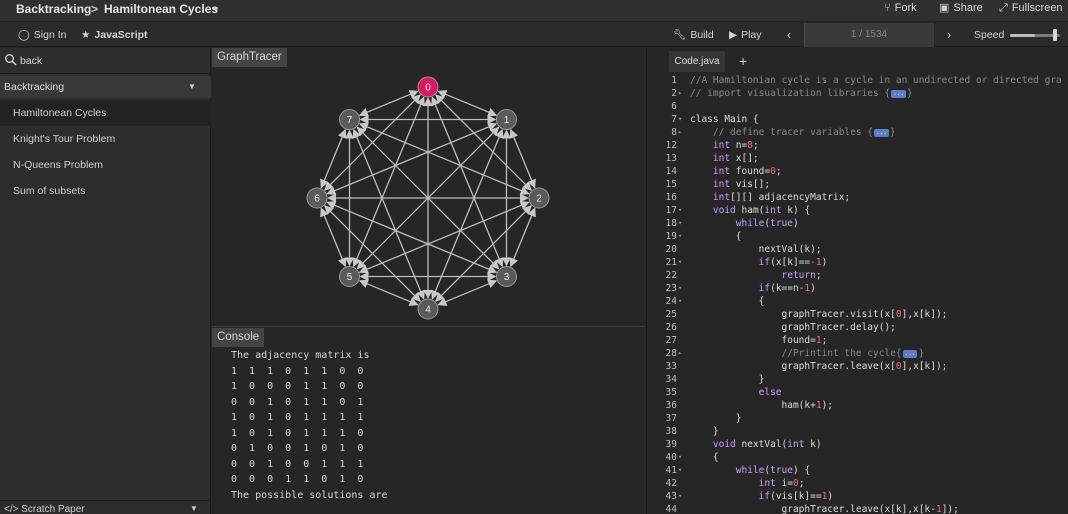 The width and height of the screenshot is (1068, 514). Describe the element at coordinates (671, 184) in the screenshot. I see `line-number: 15` at that location.